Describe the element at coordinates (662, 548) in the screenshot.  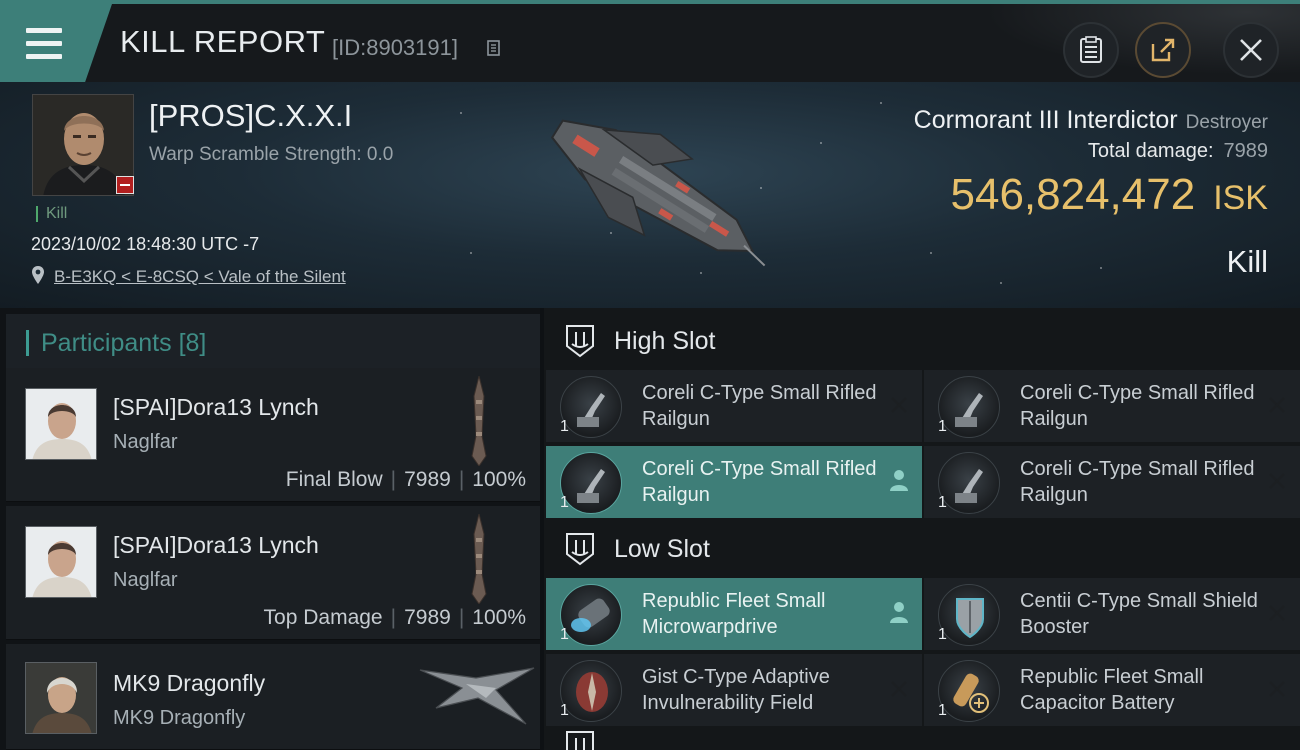
I see `low-slot-label: Low Slot` at that location.